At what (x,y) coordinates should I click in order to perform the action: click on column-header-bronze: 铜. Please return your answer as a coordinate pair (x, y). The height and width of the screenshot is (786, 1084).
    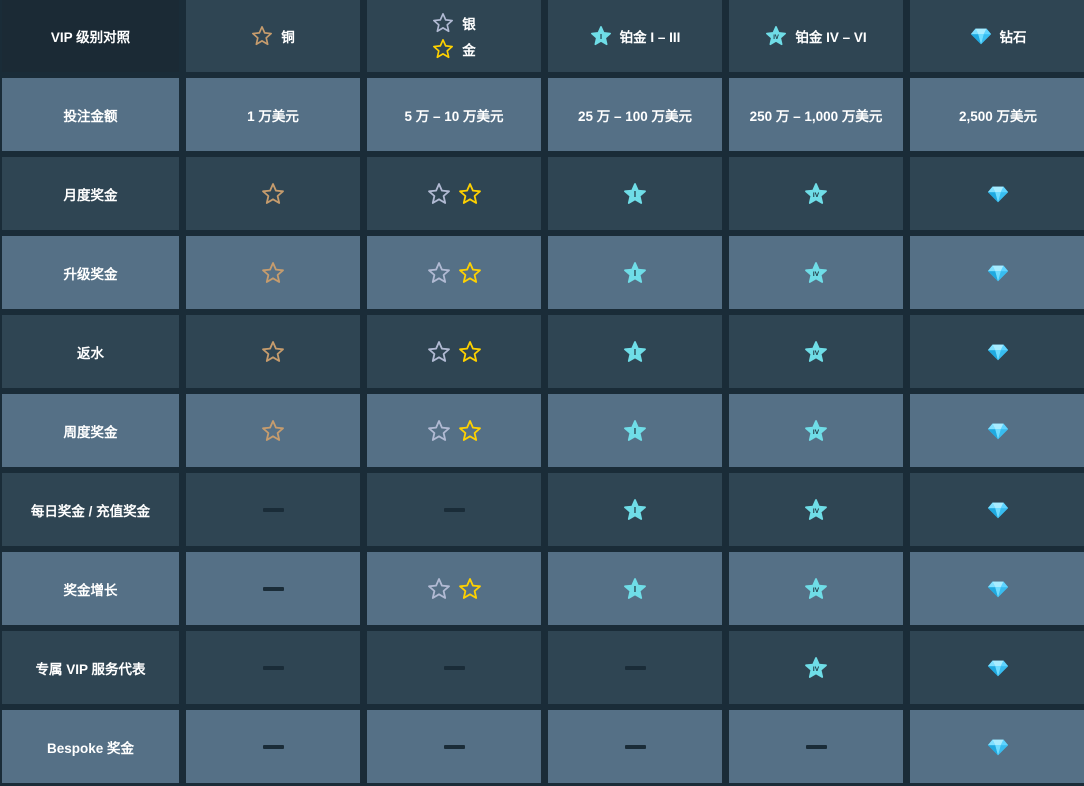
    Looking at the image, I should click on (273, 36).